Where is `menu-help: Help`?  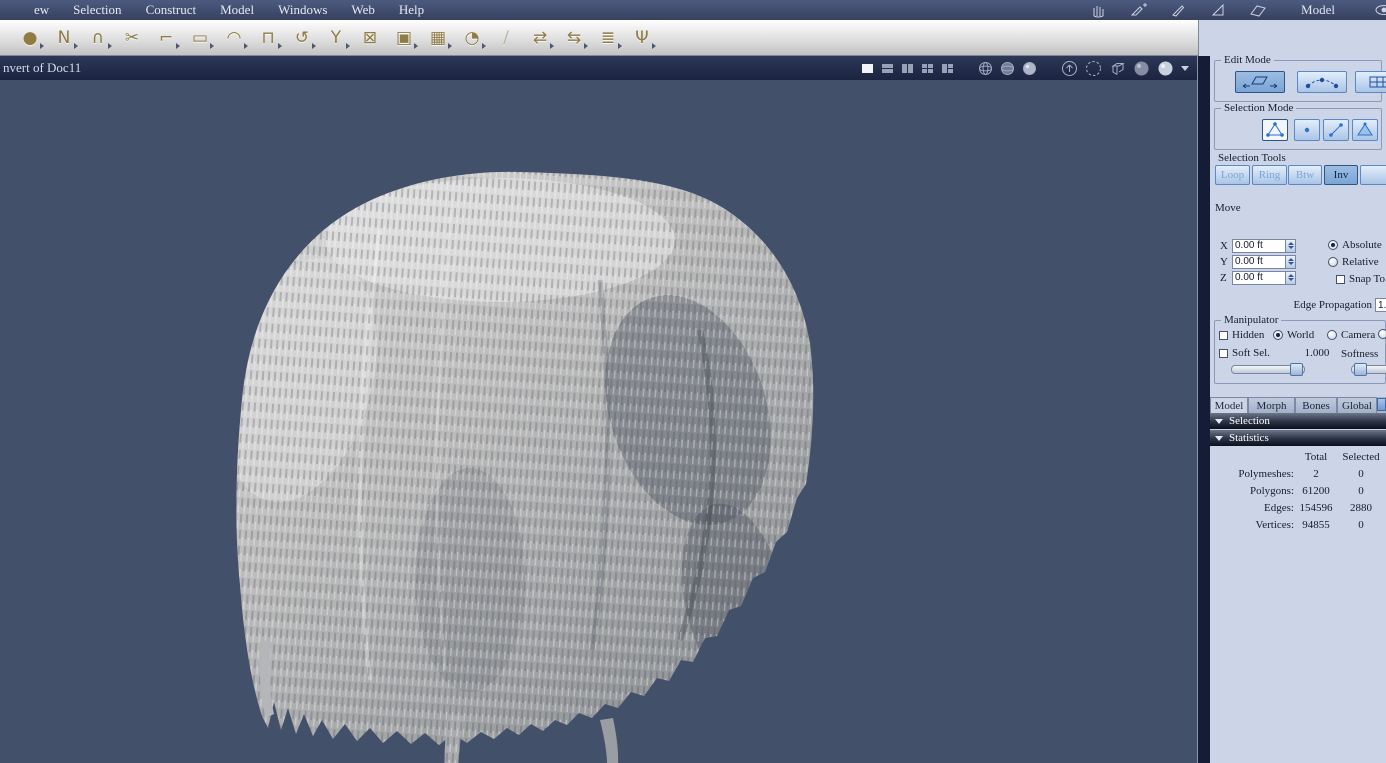 menu-help: Help is located at coordinates (411, 10).